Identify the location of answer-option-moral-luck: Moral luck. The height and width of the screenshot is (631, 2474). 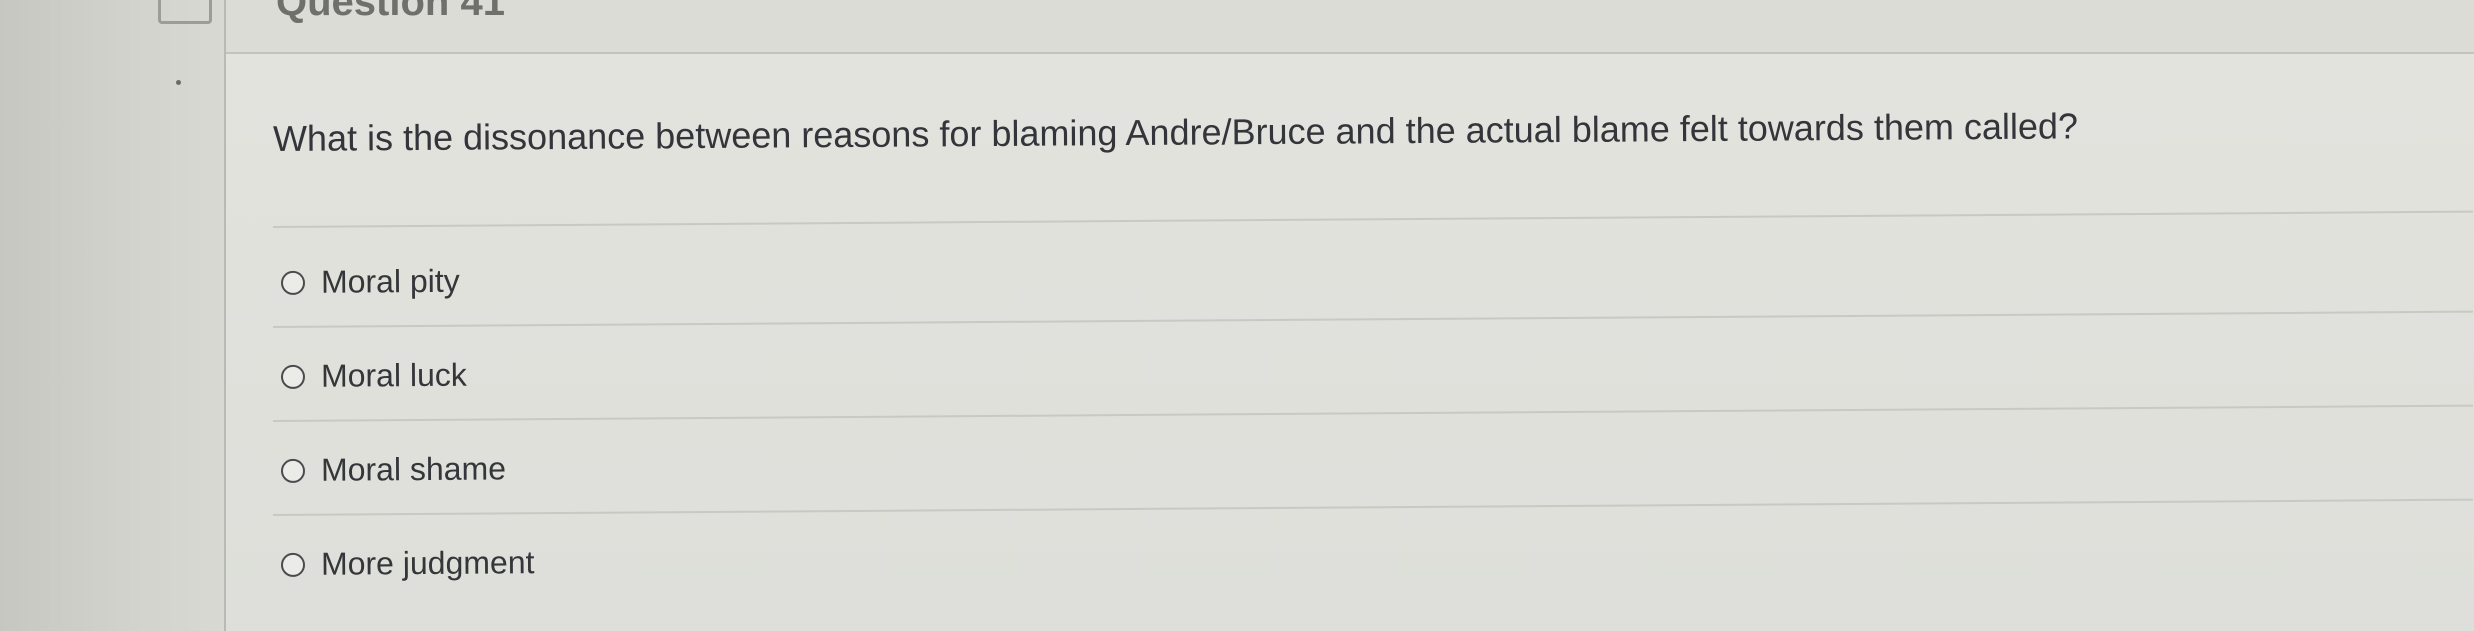
(373, 375).